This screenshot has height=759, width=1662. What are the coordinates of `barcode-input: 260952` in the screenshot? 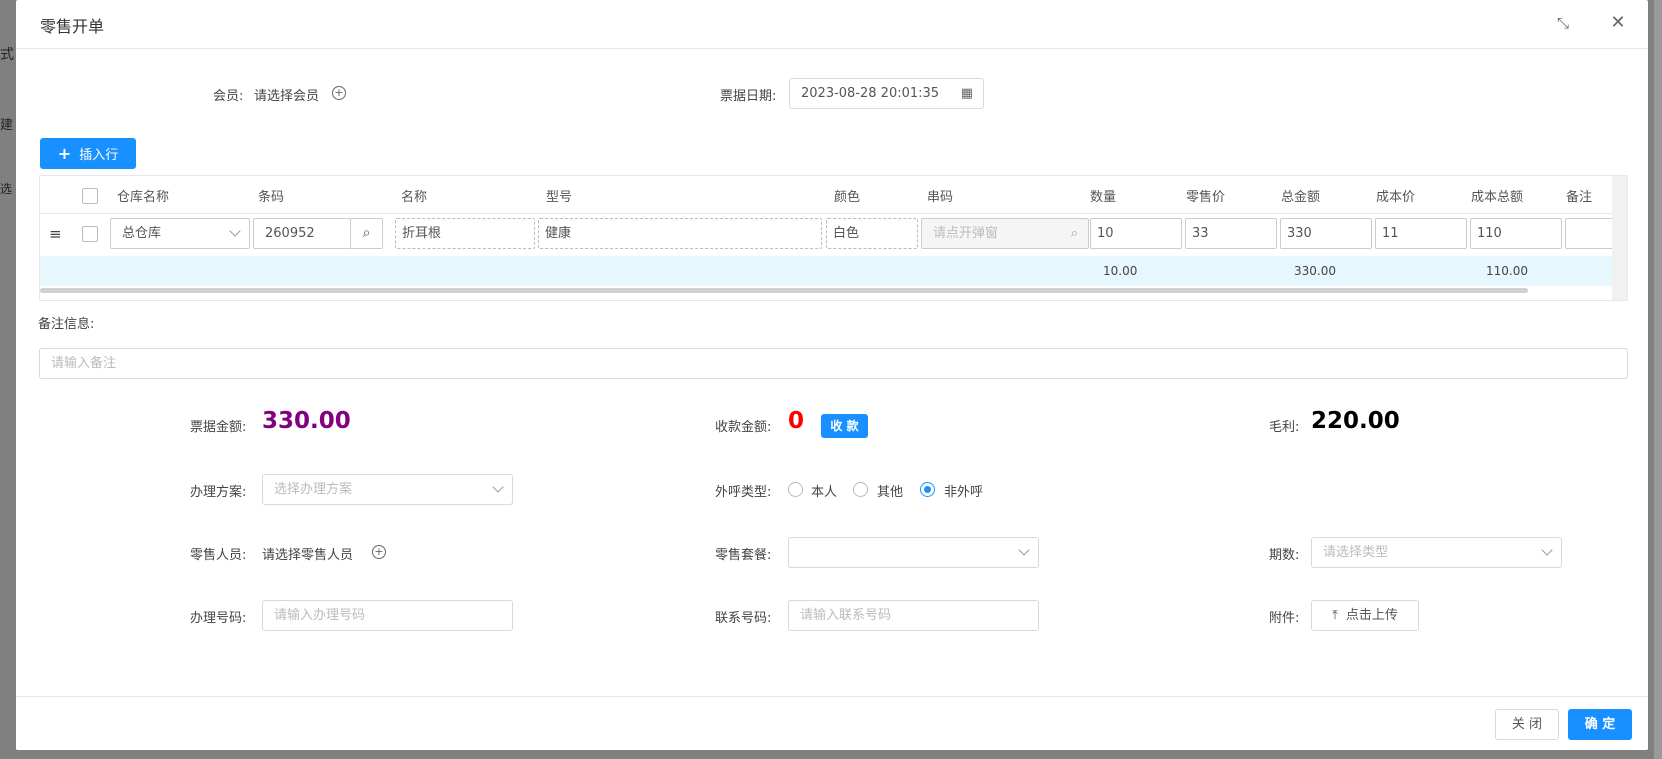 It's located at (302, 233).